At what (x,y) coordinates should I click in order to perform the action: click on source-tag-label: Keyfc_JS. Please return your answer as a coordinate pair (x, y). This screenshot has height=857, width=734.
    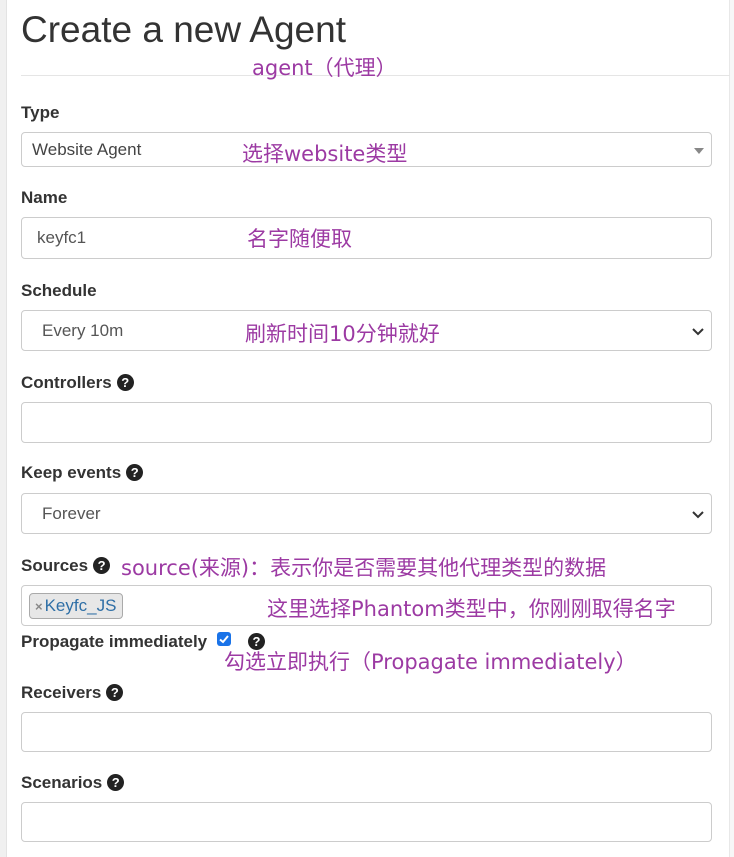
    Looking at the image, I should click on (80, 605).